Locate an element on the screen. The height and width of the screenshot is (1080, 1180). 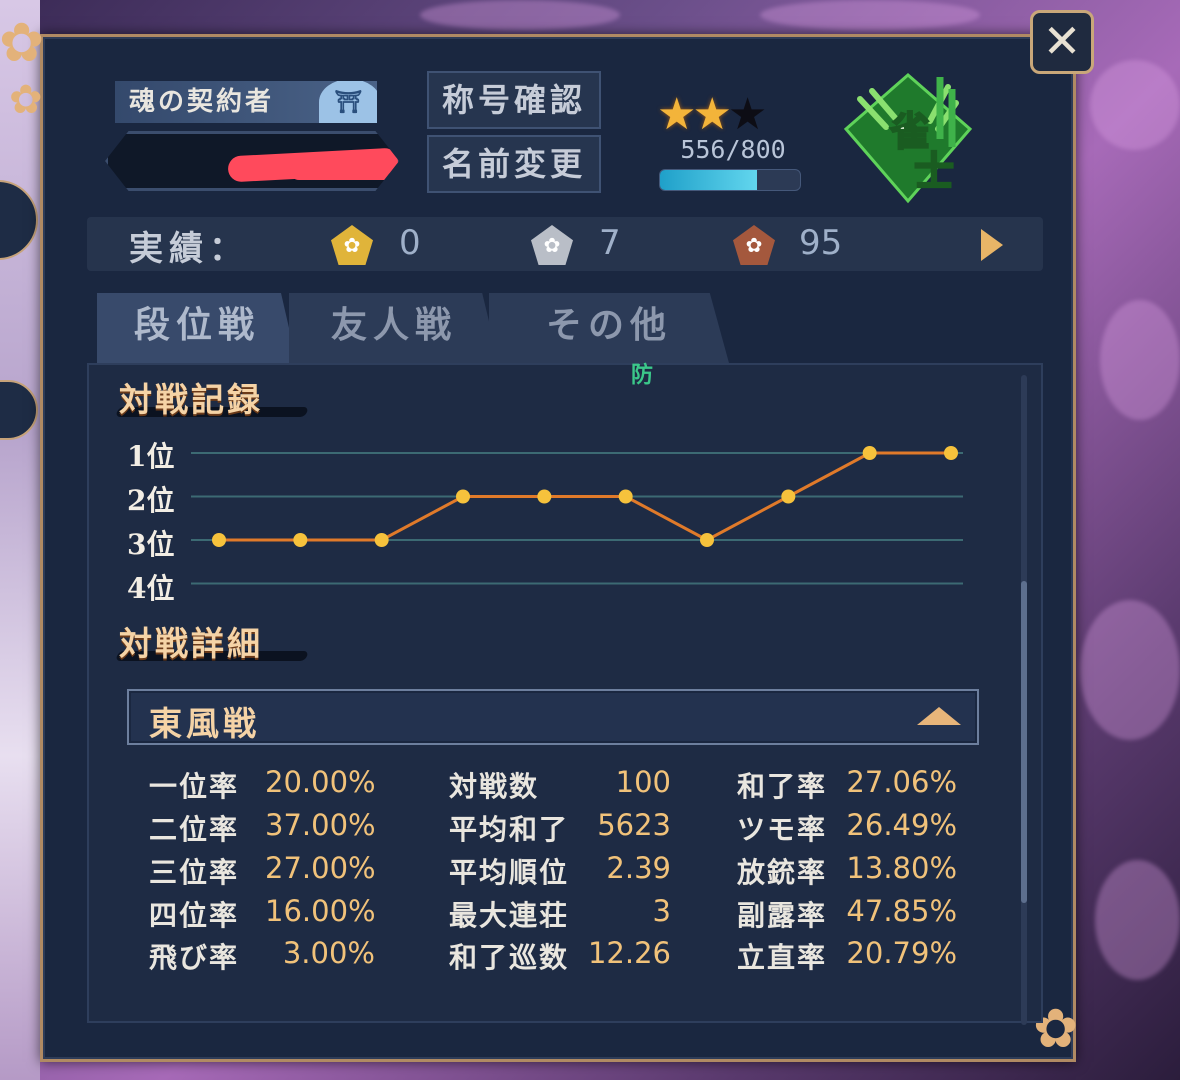
stat-label: 和了率 is located at coordinates (782, 786).